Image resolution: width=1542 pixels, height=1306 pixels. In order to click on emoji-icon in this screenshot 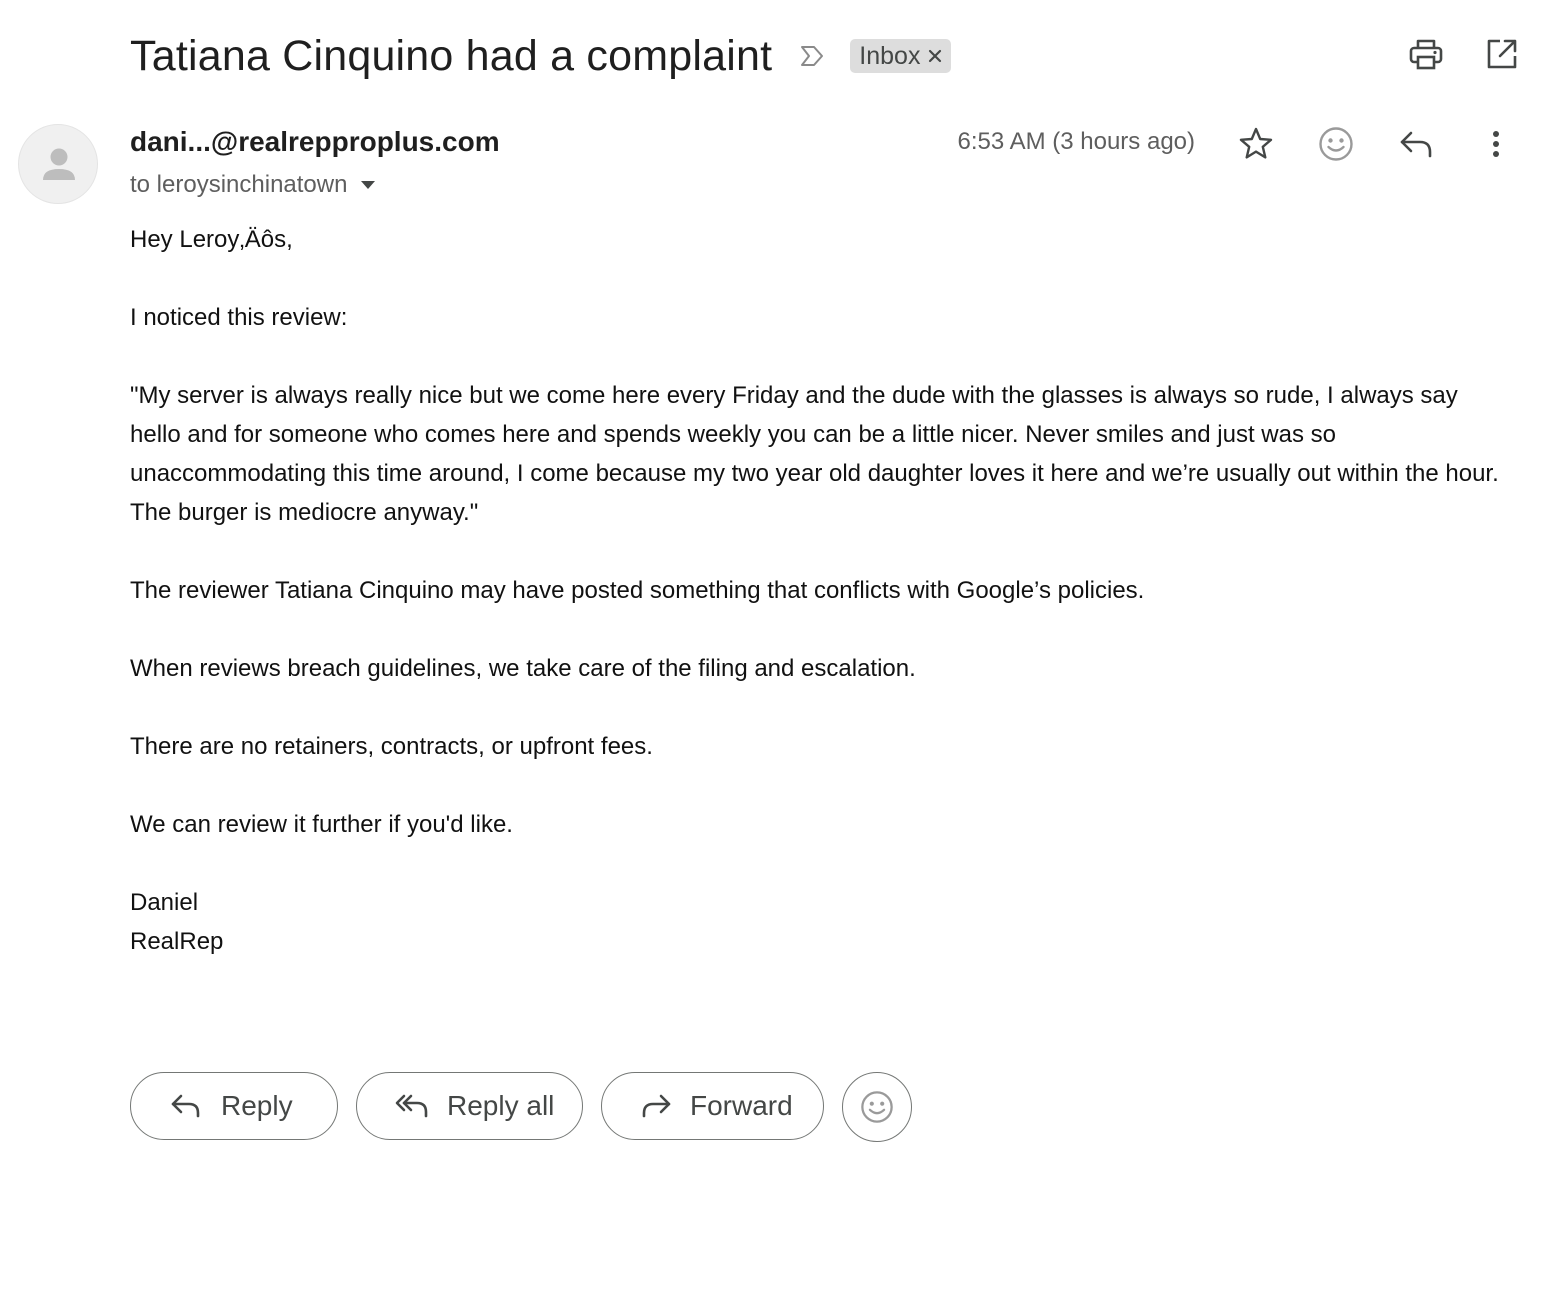, I will do `click(877, 1107)`.